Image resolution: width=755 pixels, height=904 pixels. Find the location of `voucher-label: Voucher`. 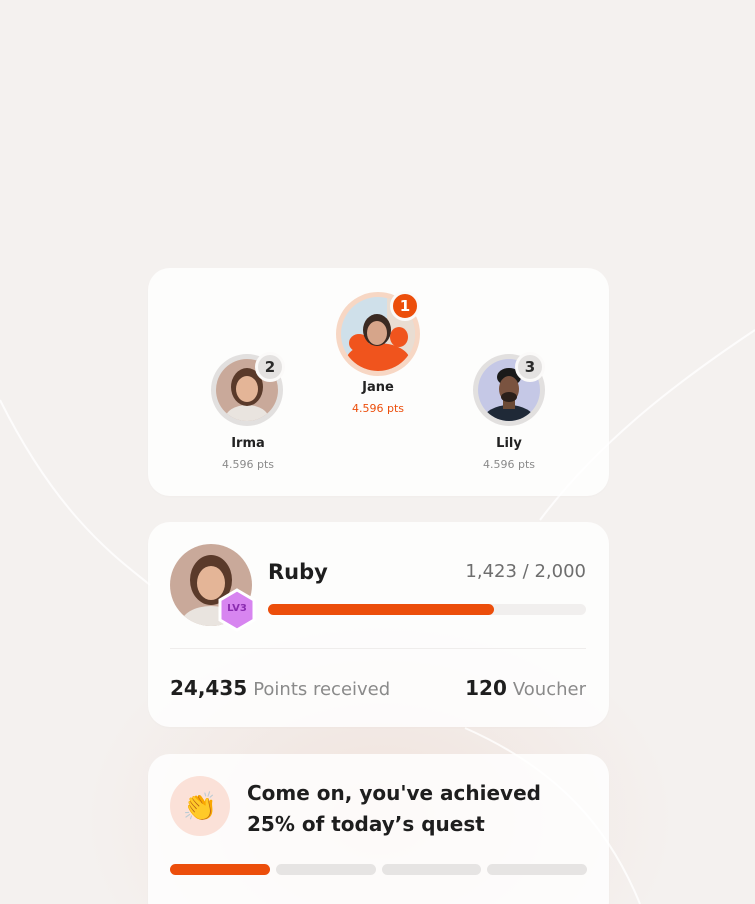

voucher-label: Voucher is located at coordinates (549, 689).